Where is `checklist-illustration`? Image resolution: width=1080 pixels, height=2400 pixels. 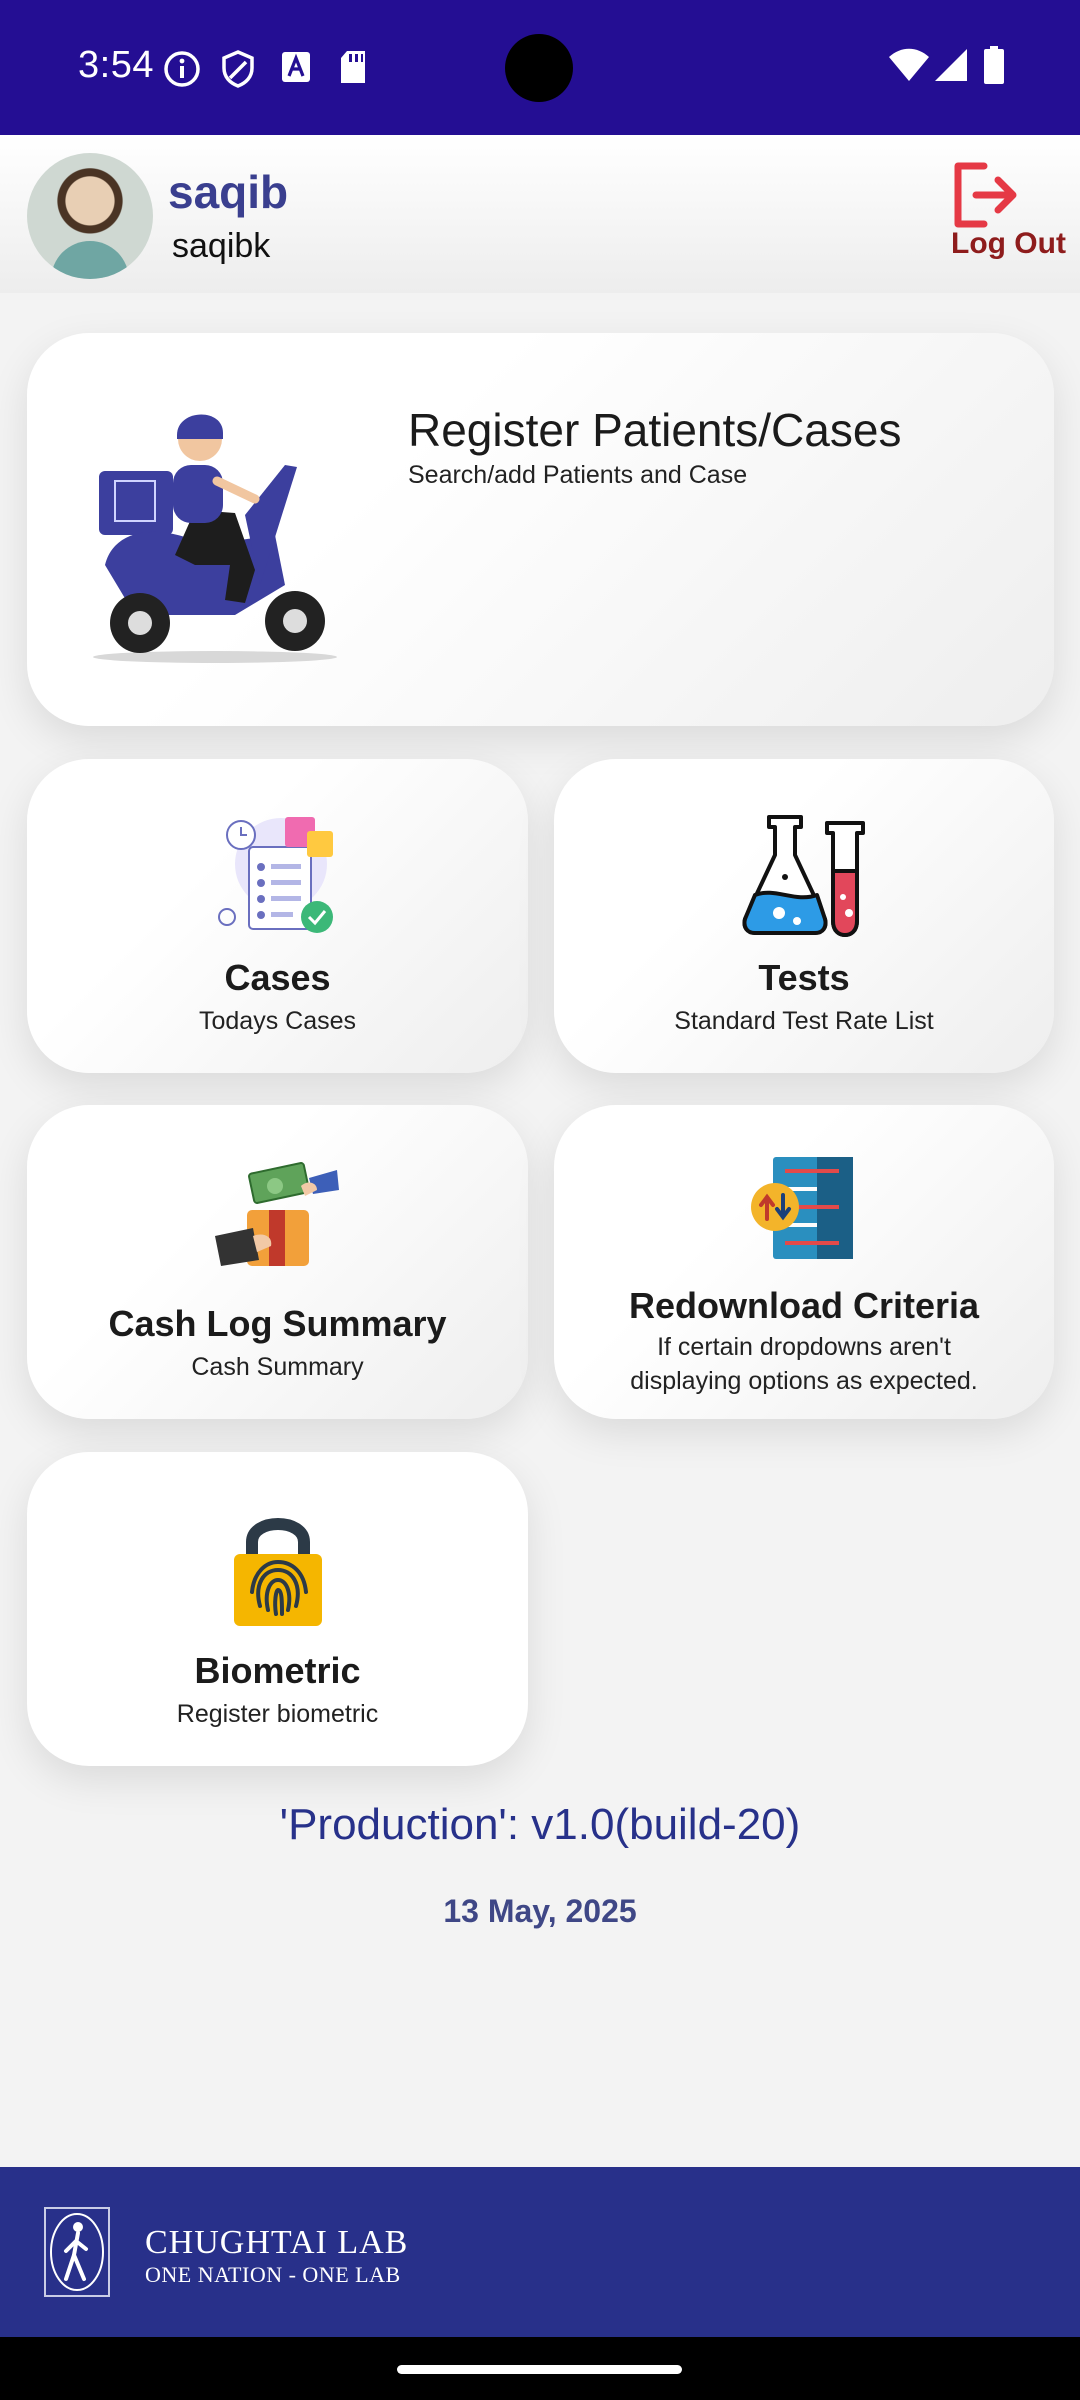 checklist-illustration is located at coordinates (275, 875).